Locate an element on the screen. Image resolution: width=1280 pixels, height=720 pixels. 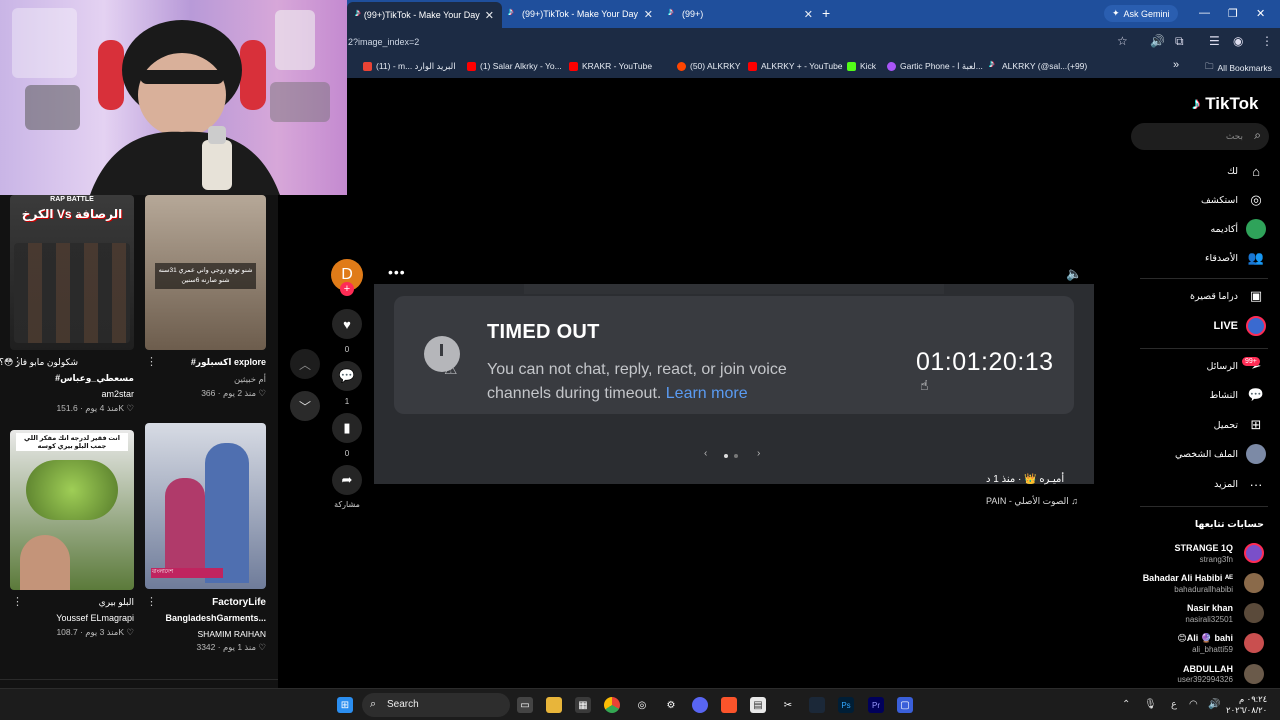
taskbar-clock: ٠٩:٢٤ م ٢٠٢٦/٠٨/٢٠ is located at coordinates (1246, 705).